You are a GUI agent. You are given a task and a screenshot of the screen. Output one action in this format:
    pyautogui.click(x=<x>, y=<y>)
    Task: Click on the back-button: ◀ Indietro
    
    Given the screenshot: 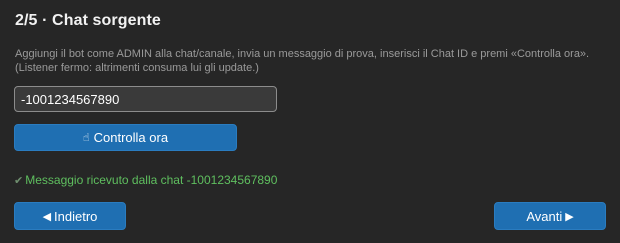 What is the action you would take?
    pyautogui.click(x=70, y=216)
    